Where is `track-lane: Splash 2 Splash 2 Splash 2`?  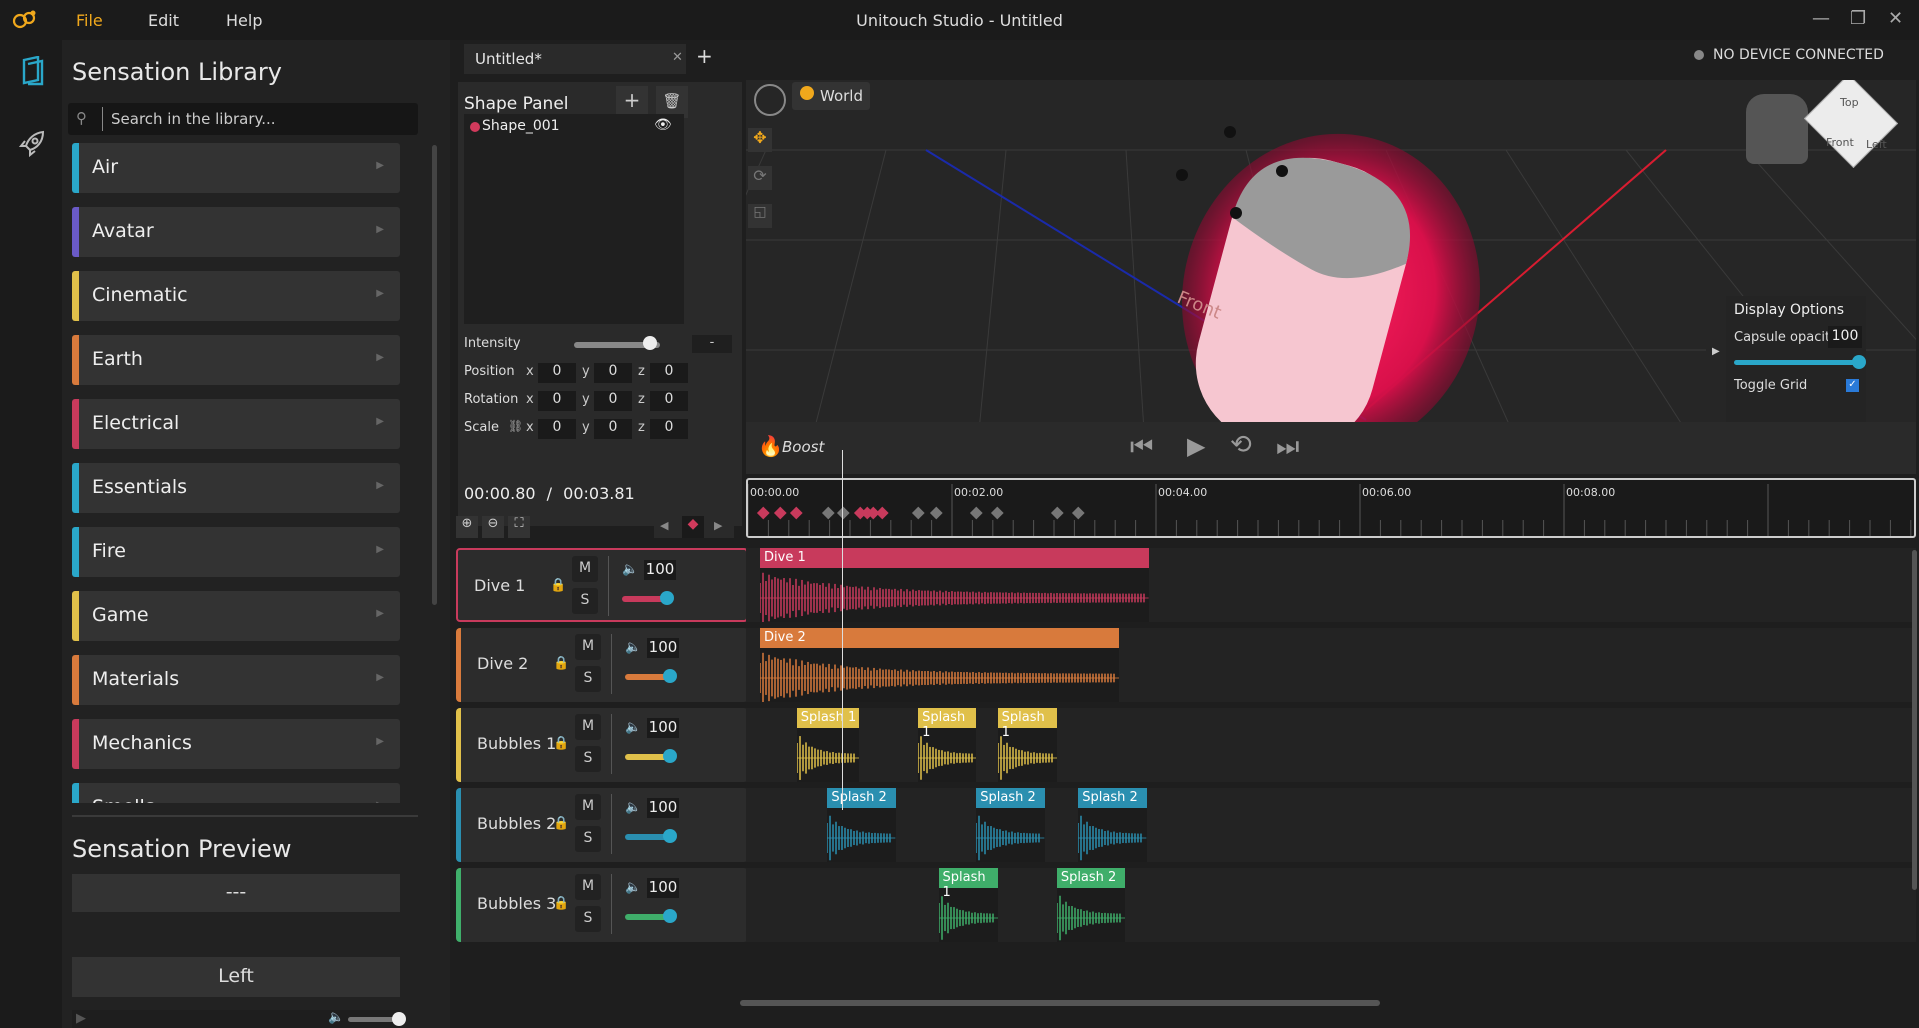
track-lane: Splash 2 Splash 2 Splash 2 is located at coordinates (1331, 825).